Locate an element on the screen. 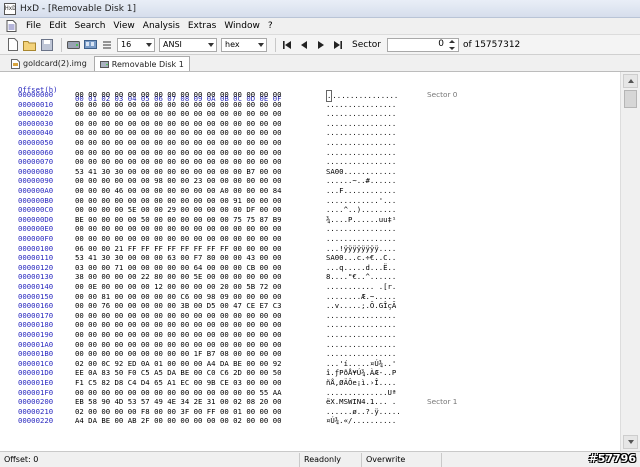  sector-spinner is located at coordinates (452, 44).